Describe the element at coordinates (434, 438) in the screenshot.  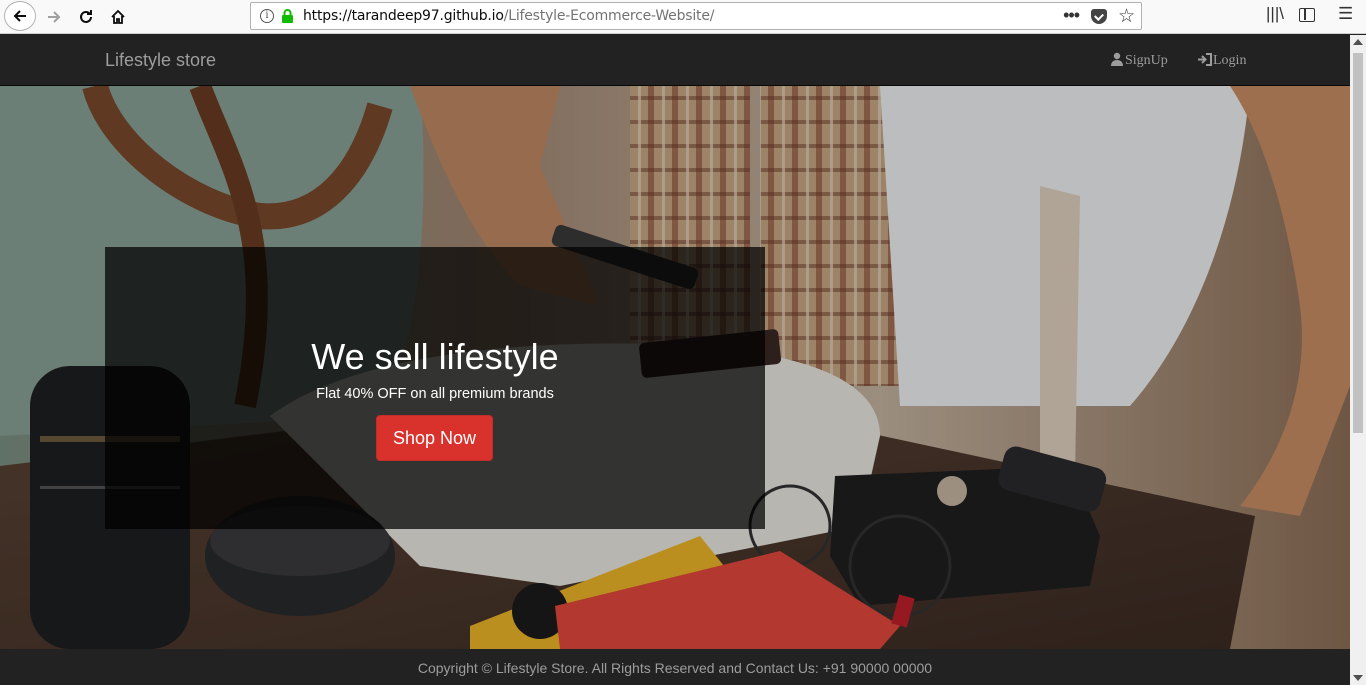
I see `shop-now-button: Shop Now` at that location.